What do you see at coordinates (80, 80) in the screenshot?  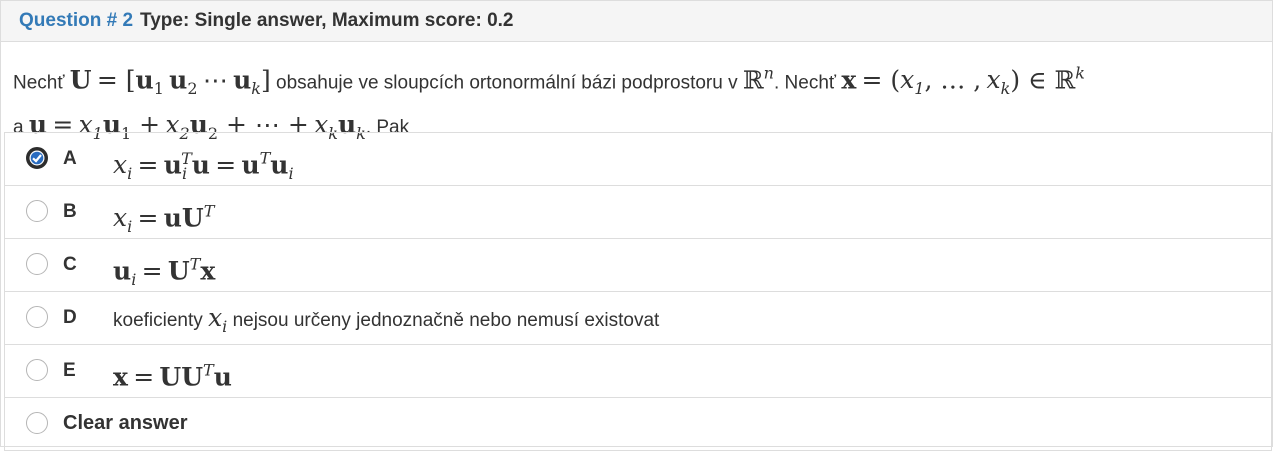 I see `math-U: U` at bounding box center [80, 80].